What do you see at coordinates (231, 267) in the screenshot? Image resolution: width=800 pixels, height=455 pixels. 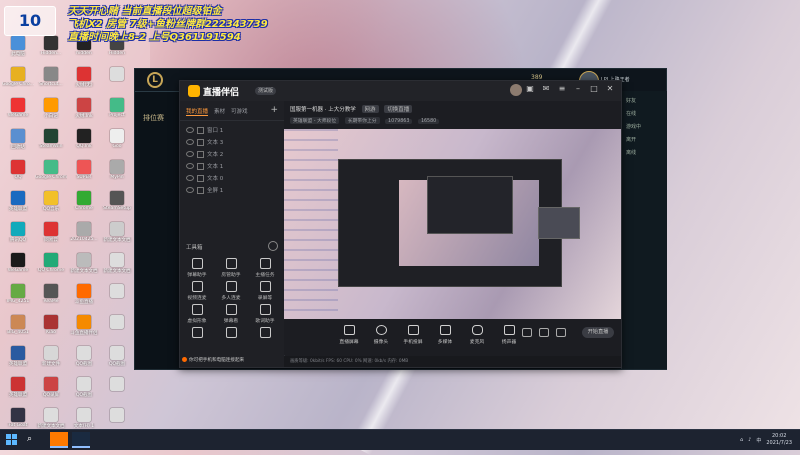 I see `tool-item: 房管助手` at bounding box center [231, 267].